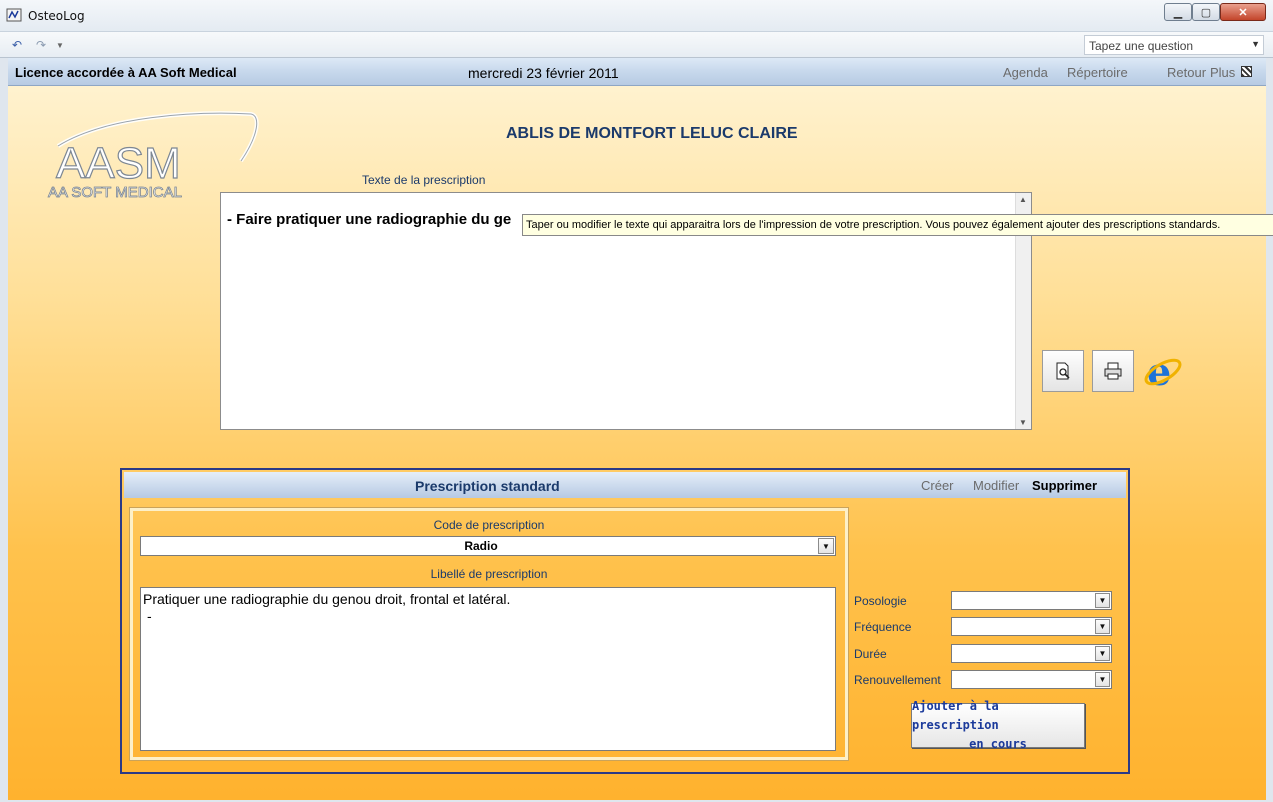  I want to click on delete-button: Supprimer, so click(1064, 485).